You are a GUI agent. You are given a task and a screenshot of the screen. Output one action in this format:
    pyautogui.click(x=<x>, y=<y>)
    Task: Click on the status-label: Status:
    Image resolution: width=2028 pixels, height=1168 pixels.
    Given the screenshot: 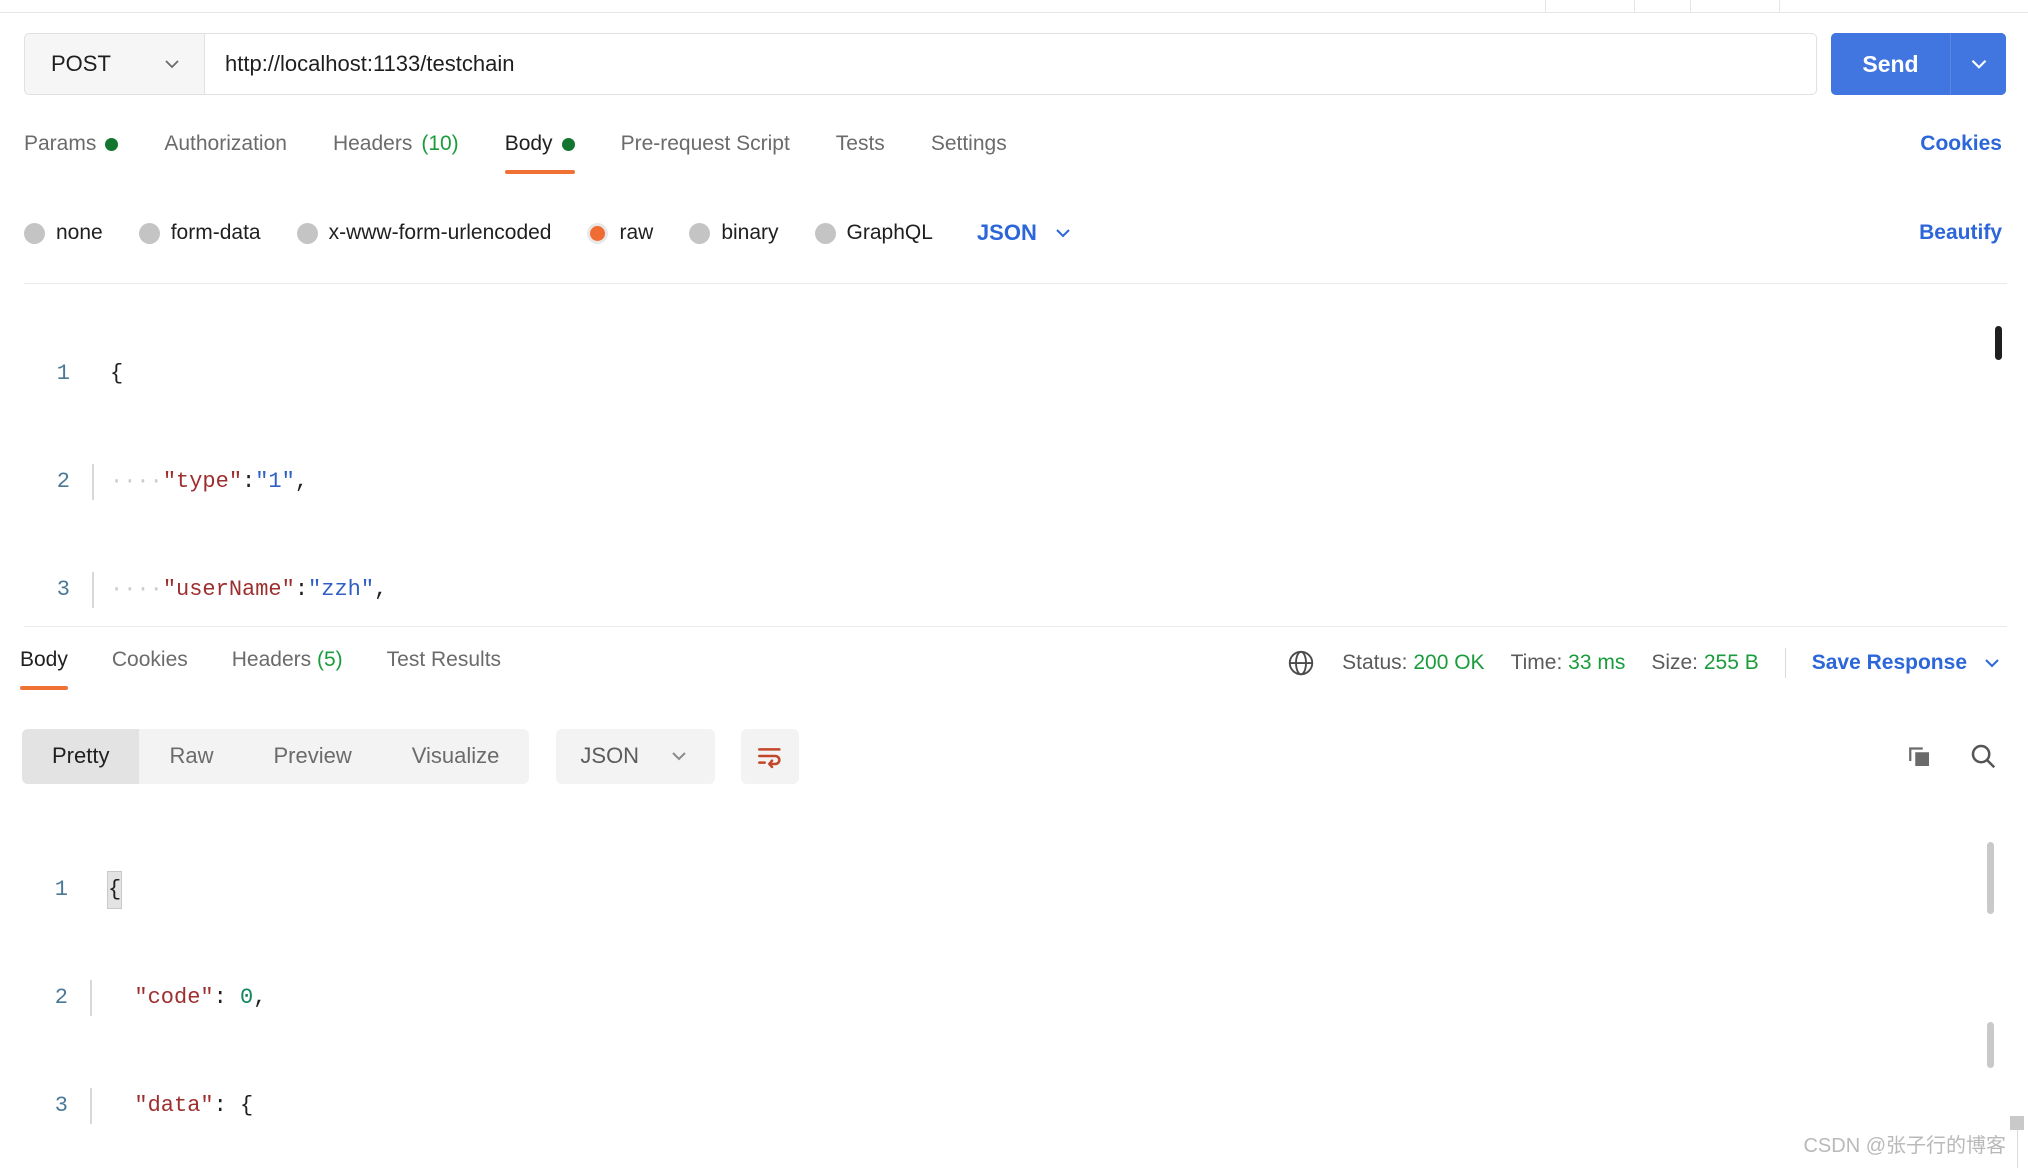 What is the action you would take?
    pyautogui.click(x=1375, y=662)
    